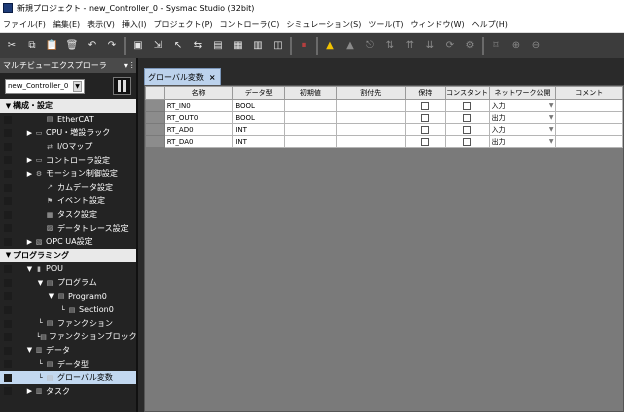 This screenshot has height=412, width=624. What do you see at coordinates (350, 46) in the screenshot?
I see `alarm-icon: ▲` at bounding box center [350, 46].